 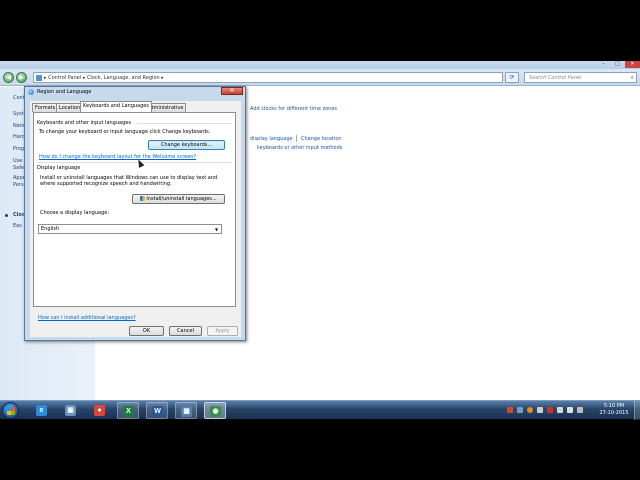 What do you see at coordinates (6, 215) in the screenshot?
I see `selected-bullet-icon` at bounding box center [6, 215].